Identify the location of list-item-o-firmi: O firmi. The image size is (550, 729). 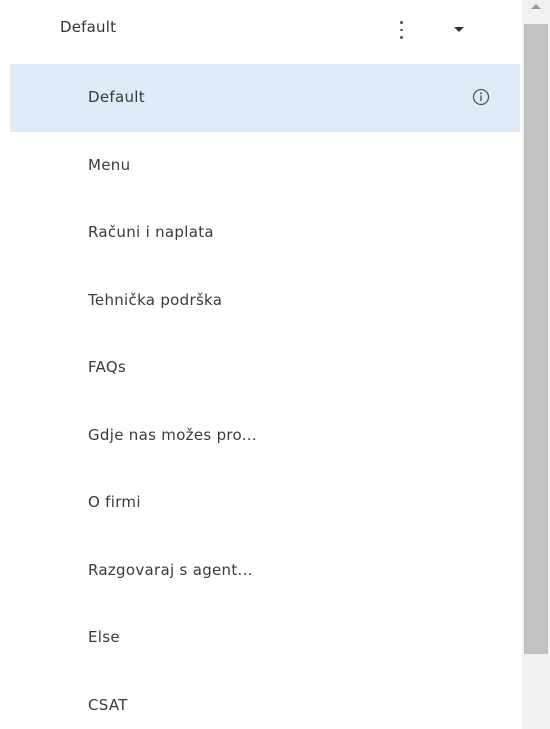
(265, 503).